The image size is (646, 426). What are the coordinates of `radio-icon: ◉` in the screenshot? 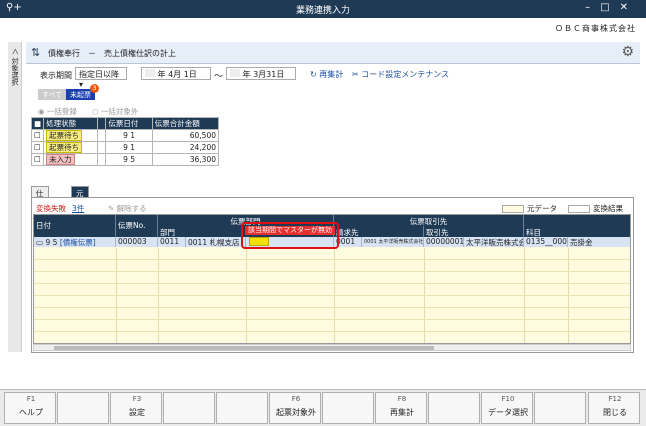 It's located at (41, 111).